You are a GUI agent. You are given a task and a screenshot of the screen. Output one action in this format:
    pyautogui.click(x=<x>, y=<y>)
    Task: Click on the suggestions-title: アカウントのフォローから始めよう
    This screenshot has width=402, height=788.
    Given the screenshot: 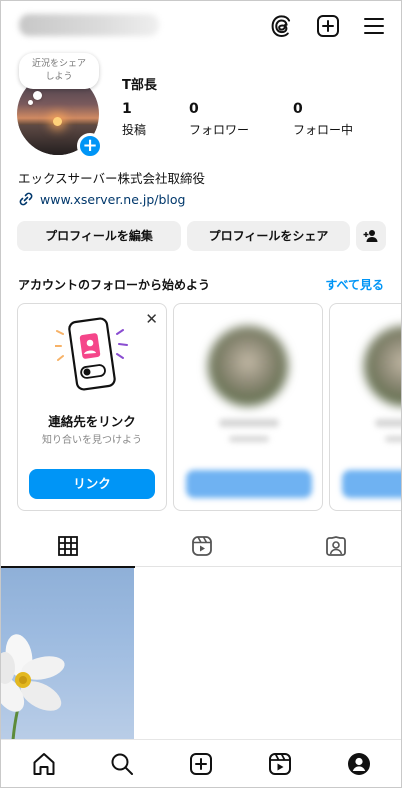 What is the action you would take?
    pyautogui.click(x=114, y=285)
    